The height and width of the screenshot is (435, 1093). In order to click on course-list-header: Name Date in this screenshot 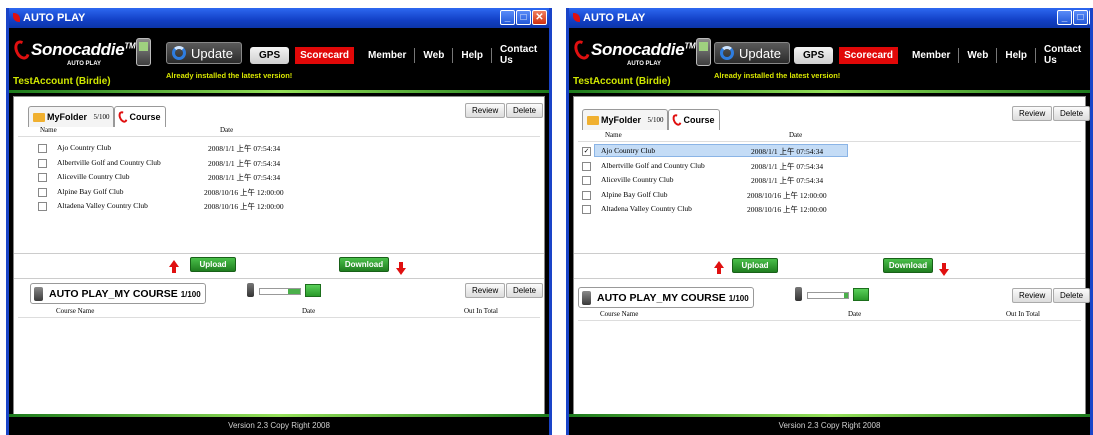, I will do `click(279, 131)`.